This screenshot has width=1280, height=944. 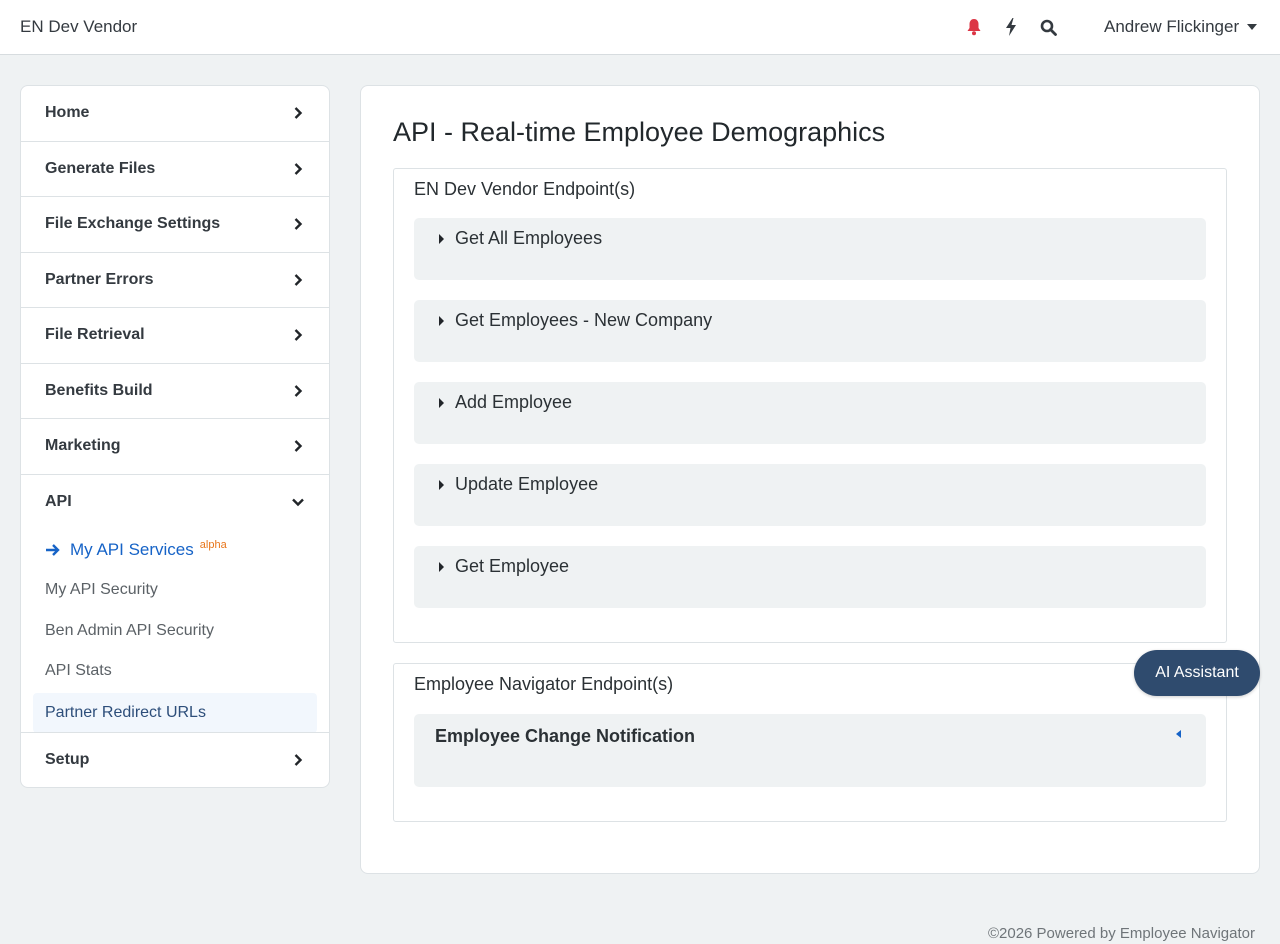 I want to click on page-title: API - Real-time Employee Demographics, so click(x=639, y=132).